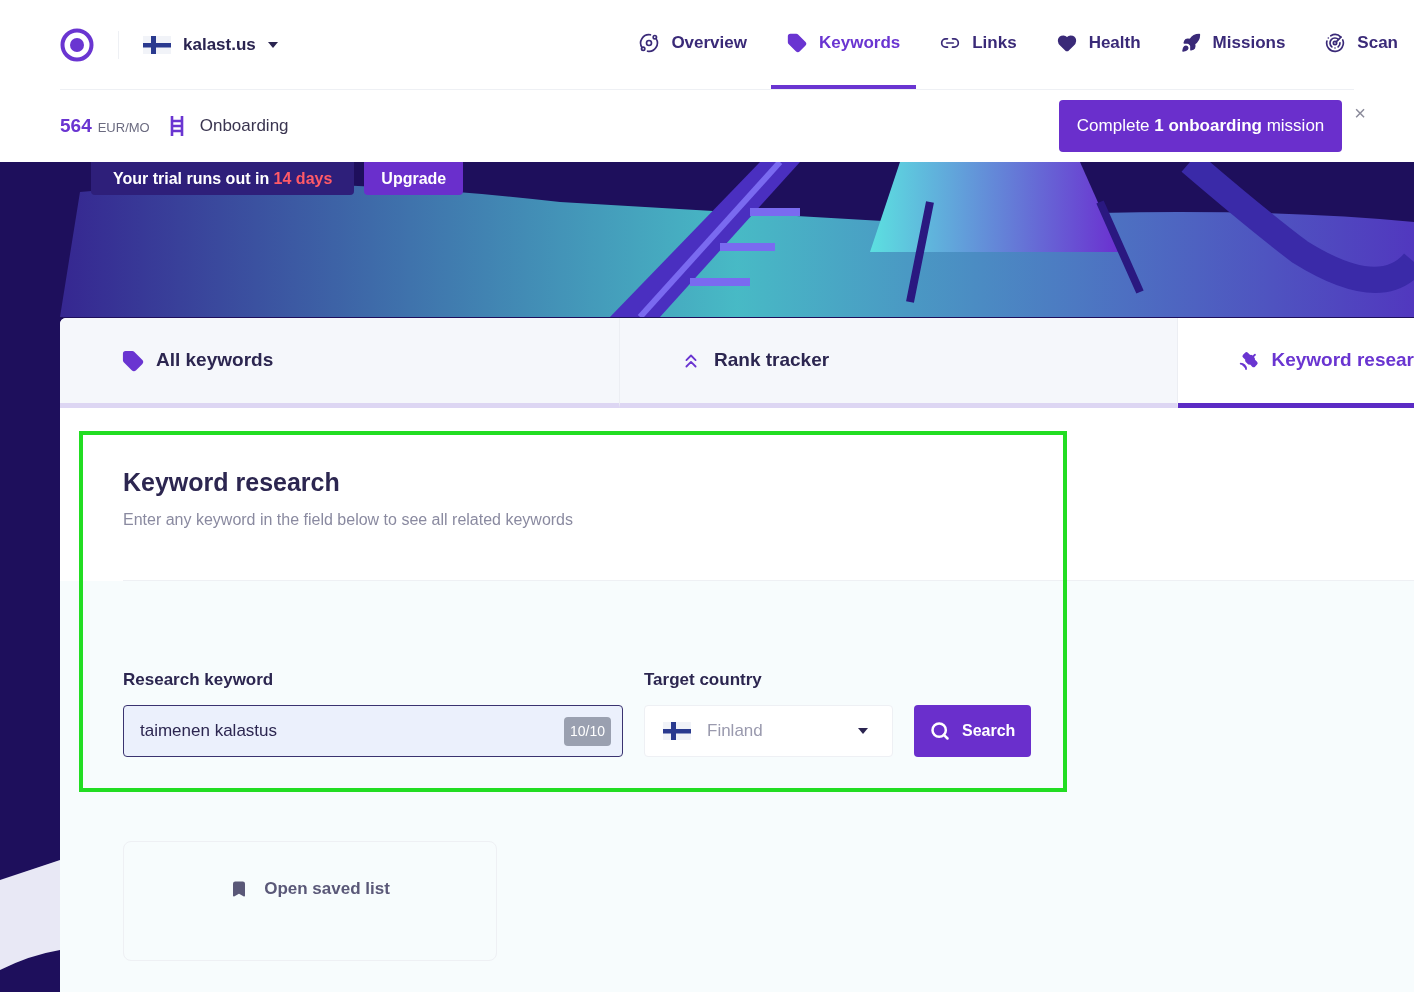 This screenshot has width=1414, height=992. I want to click on onboarding-link: Onboarding, so click(244, 126).